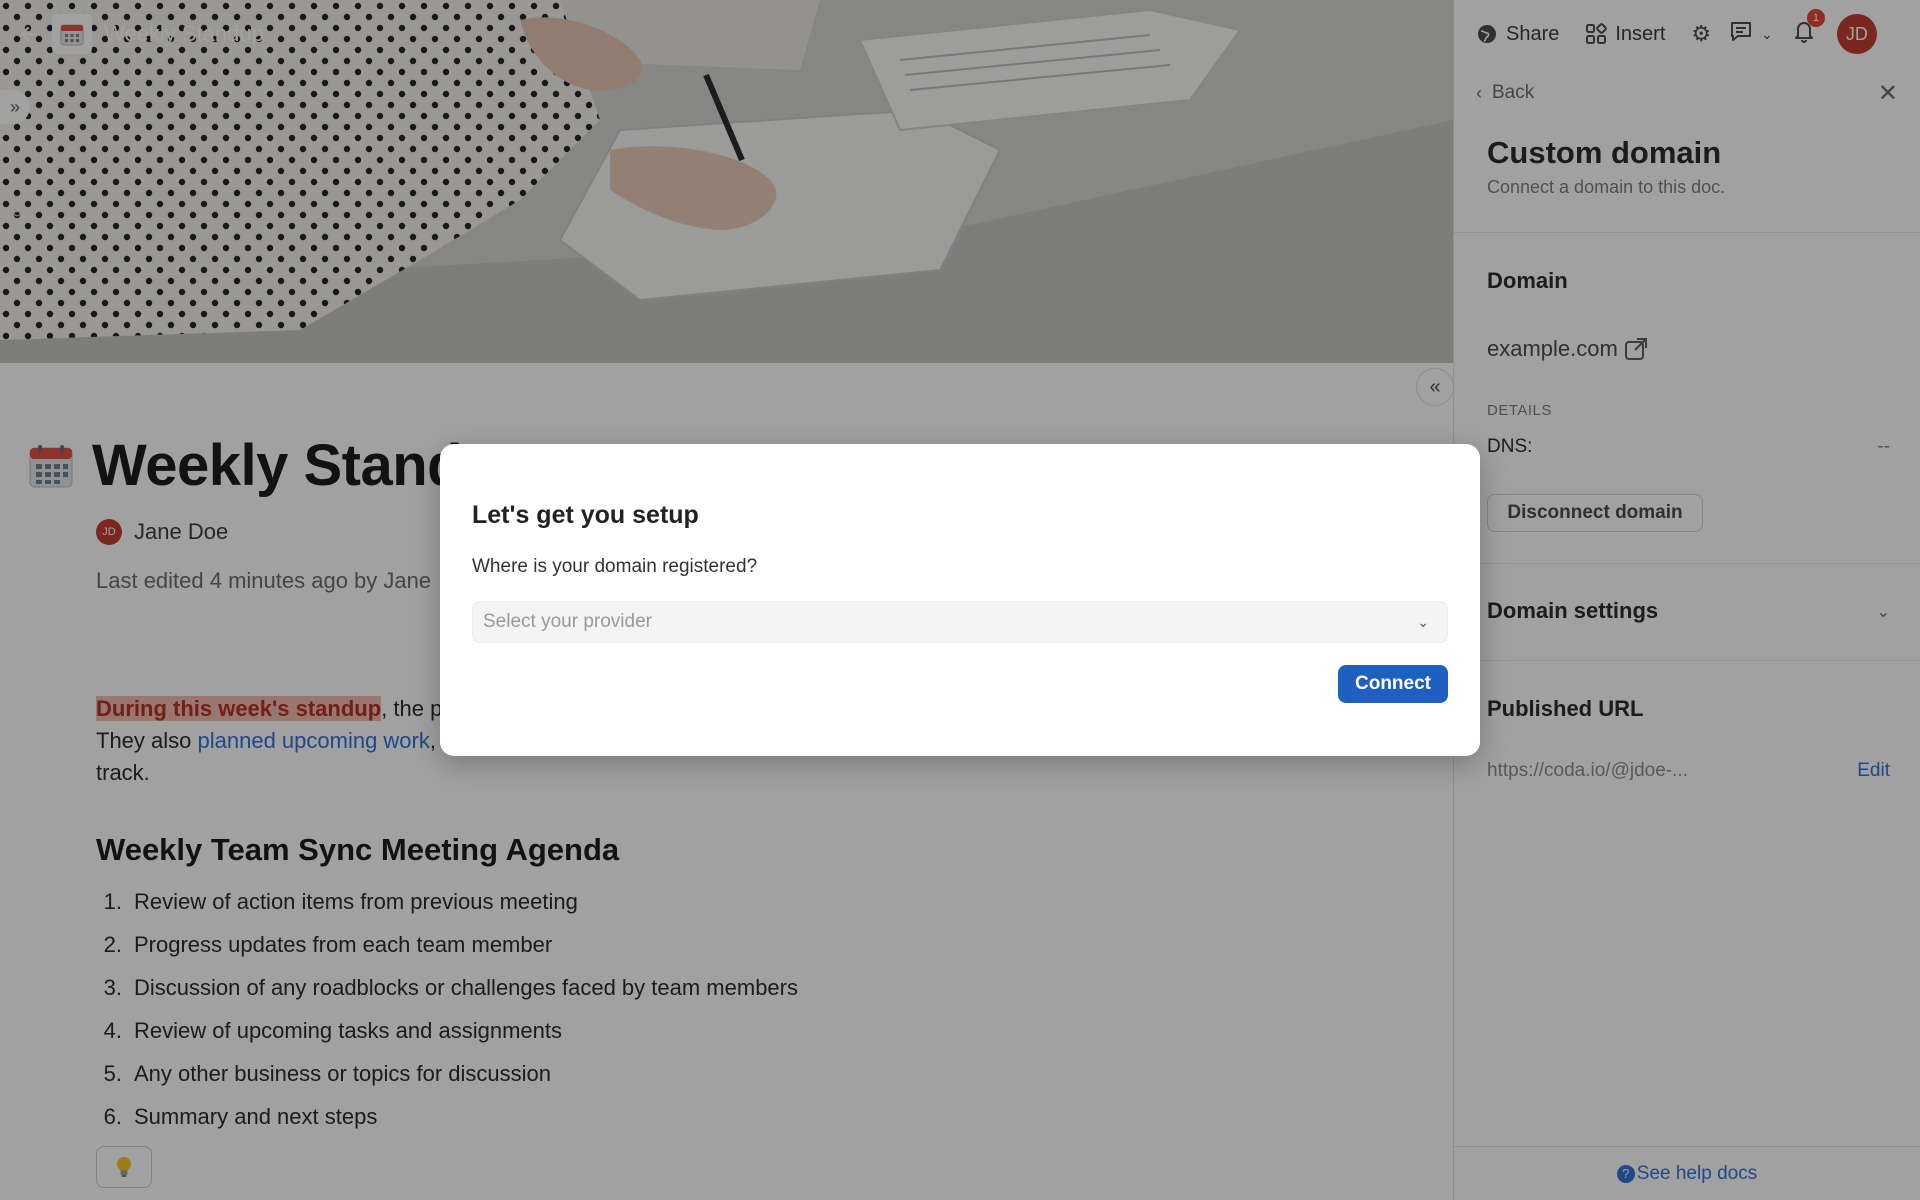 This screenshot has width=1920, height=1200. What do you see at coordinates (615, 566) in the screenshot?
I see `modal-question: Where is your domain registered?` at bounding box center [615, 566].